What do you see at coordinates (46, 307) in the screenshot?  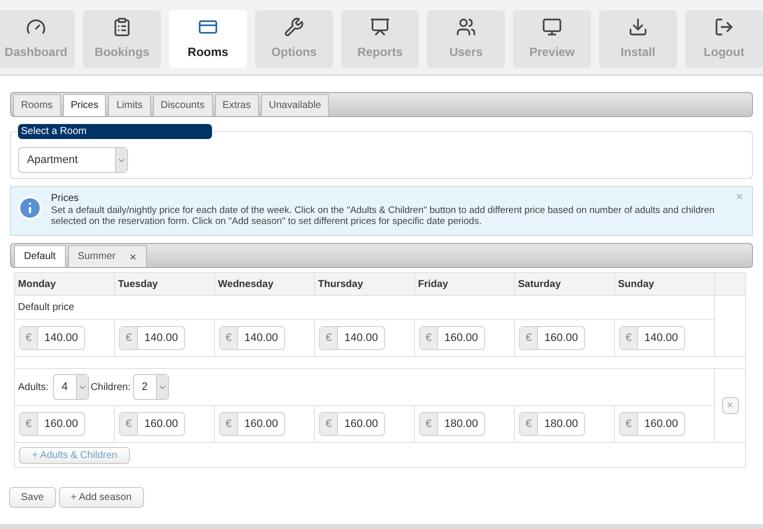 I see `row-label: Default price` at bounding box center [46, 307].